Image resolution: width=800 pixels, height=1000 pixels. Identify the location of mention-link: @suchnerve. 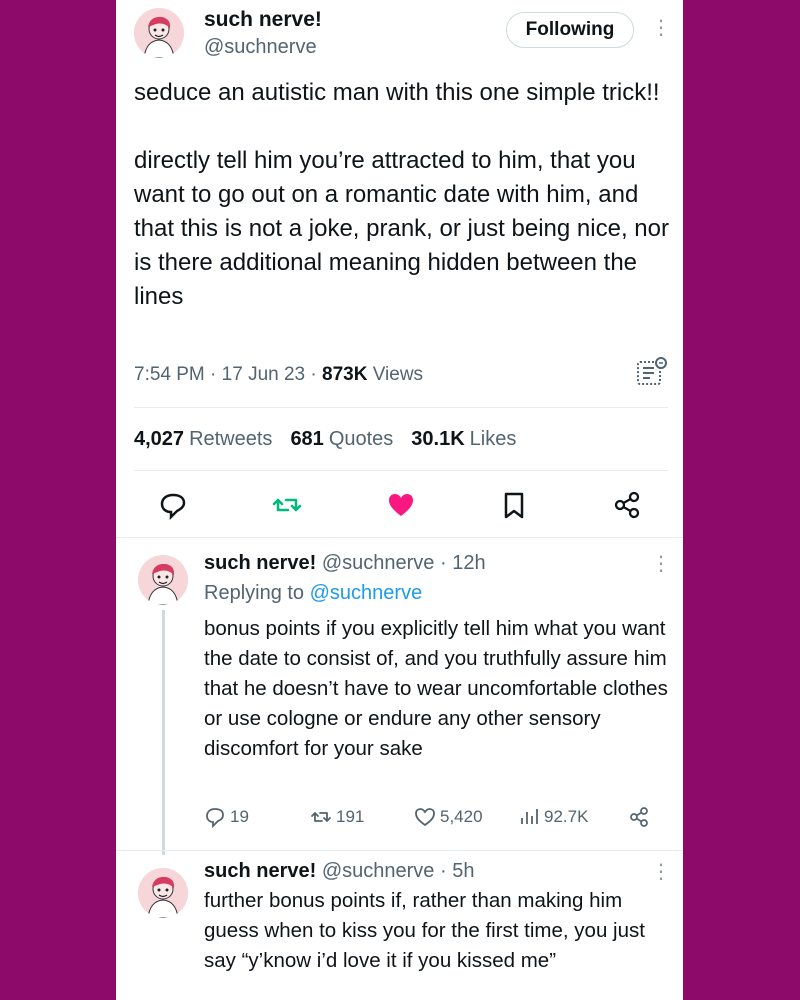
(366, 593).